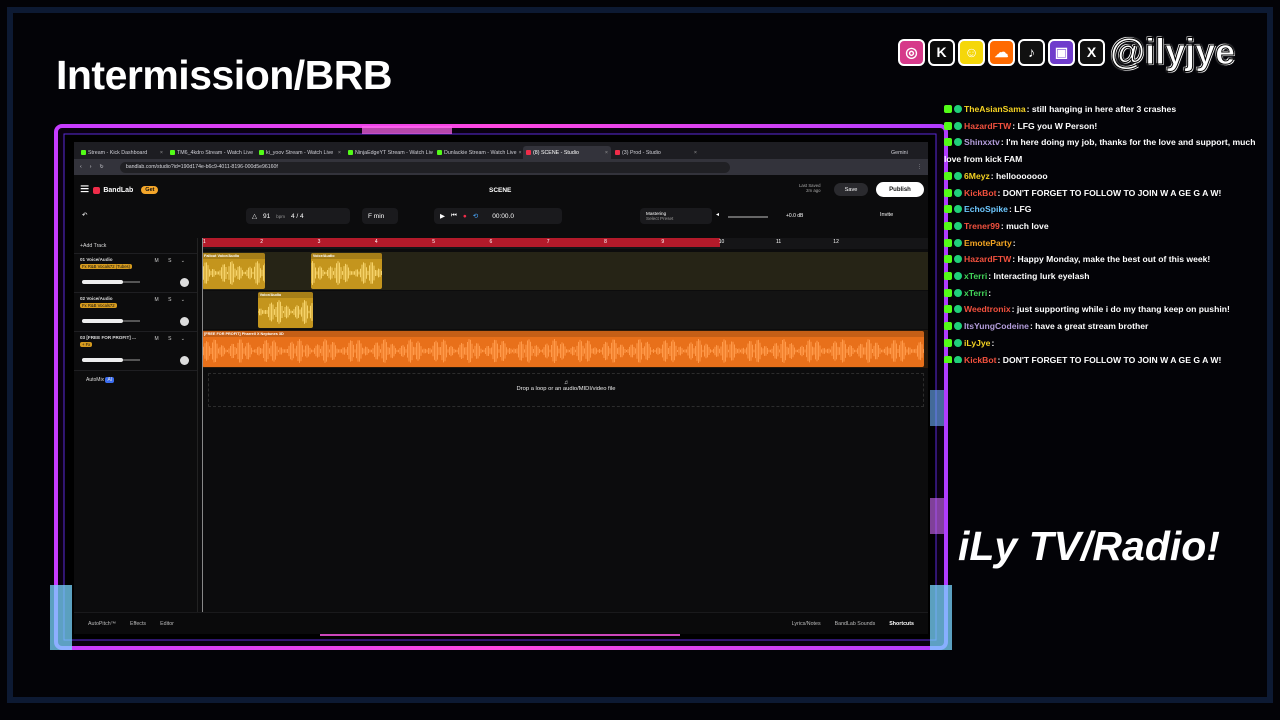 This screenshot has height=720, width=1280. I want to click on track-lane: Fallout Voice/Audio Voice/Audio, so click(565, 271).